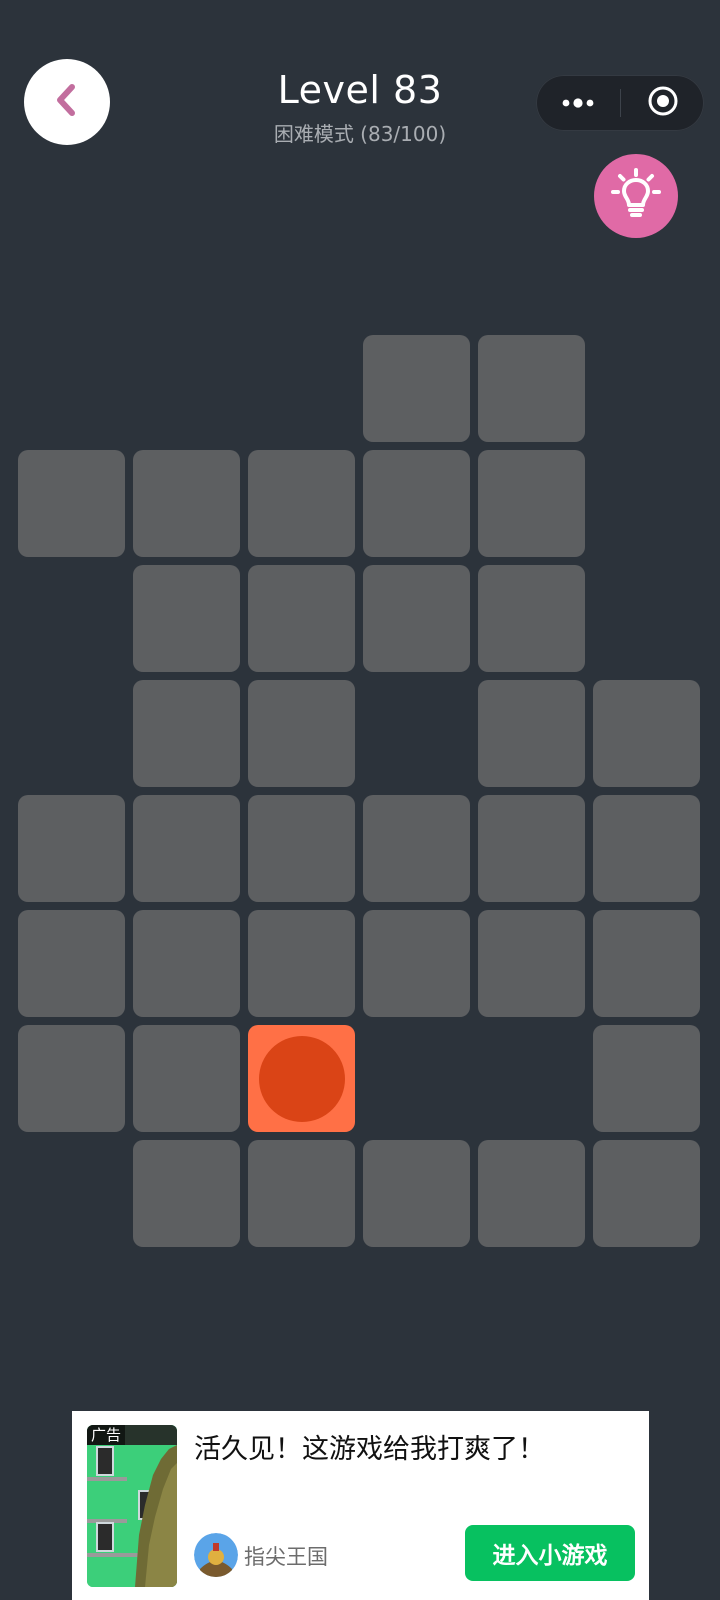  Describe the element at coordinates (286, 1557) in the screenshot. I see `ad-app-name: 指尖王国` at that location.